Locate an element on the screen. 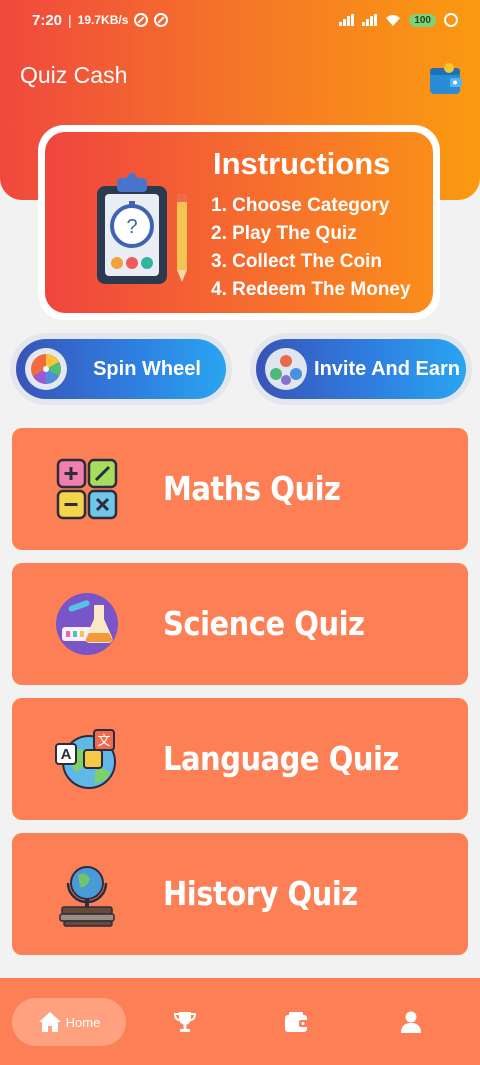  status-time: 7:20 is located at coordinates (47, 20).